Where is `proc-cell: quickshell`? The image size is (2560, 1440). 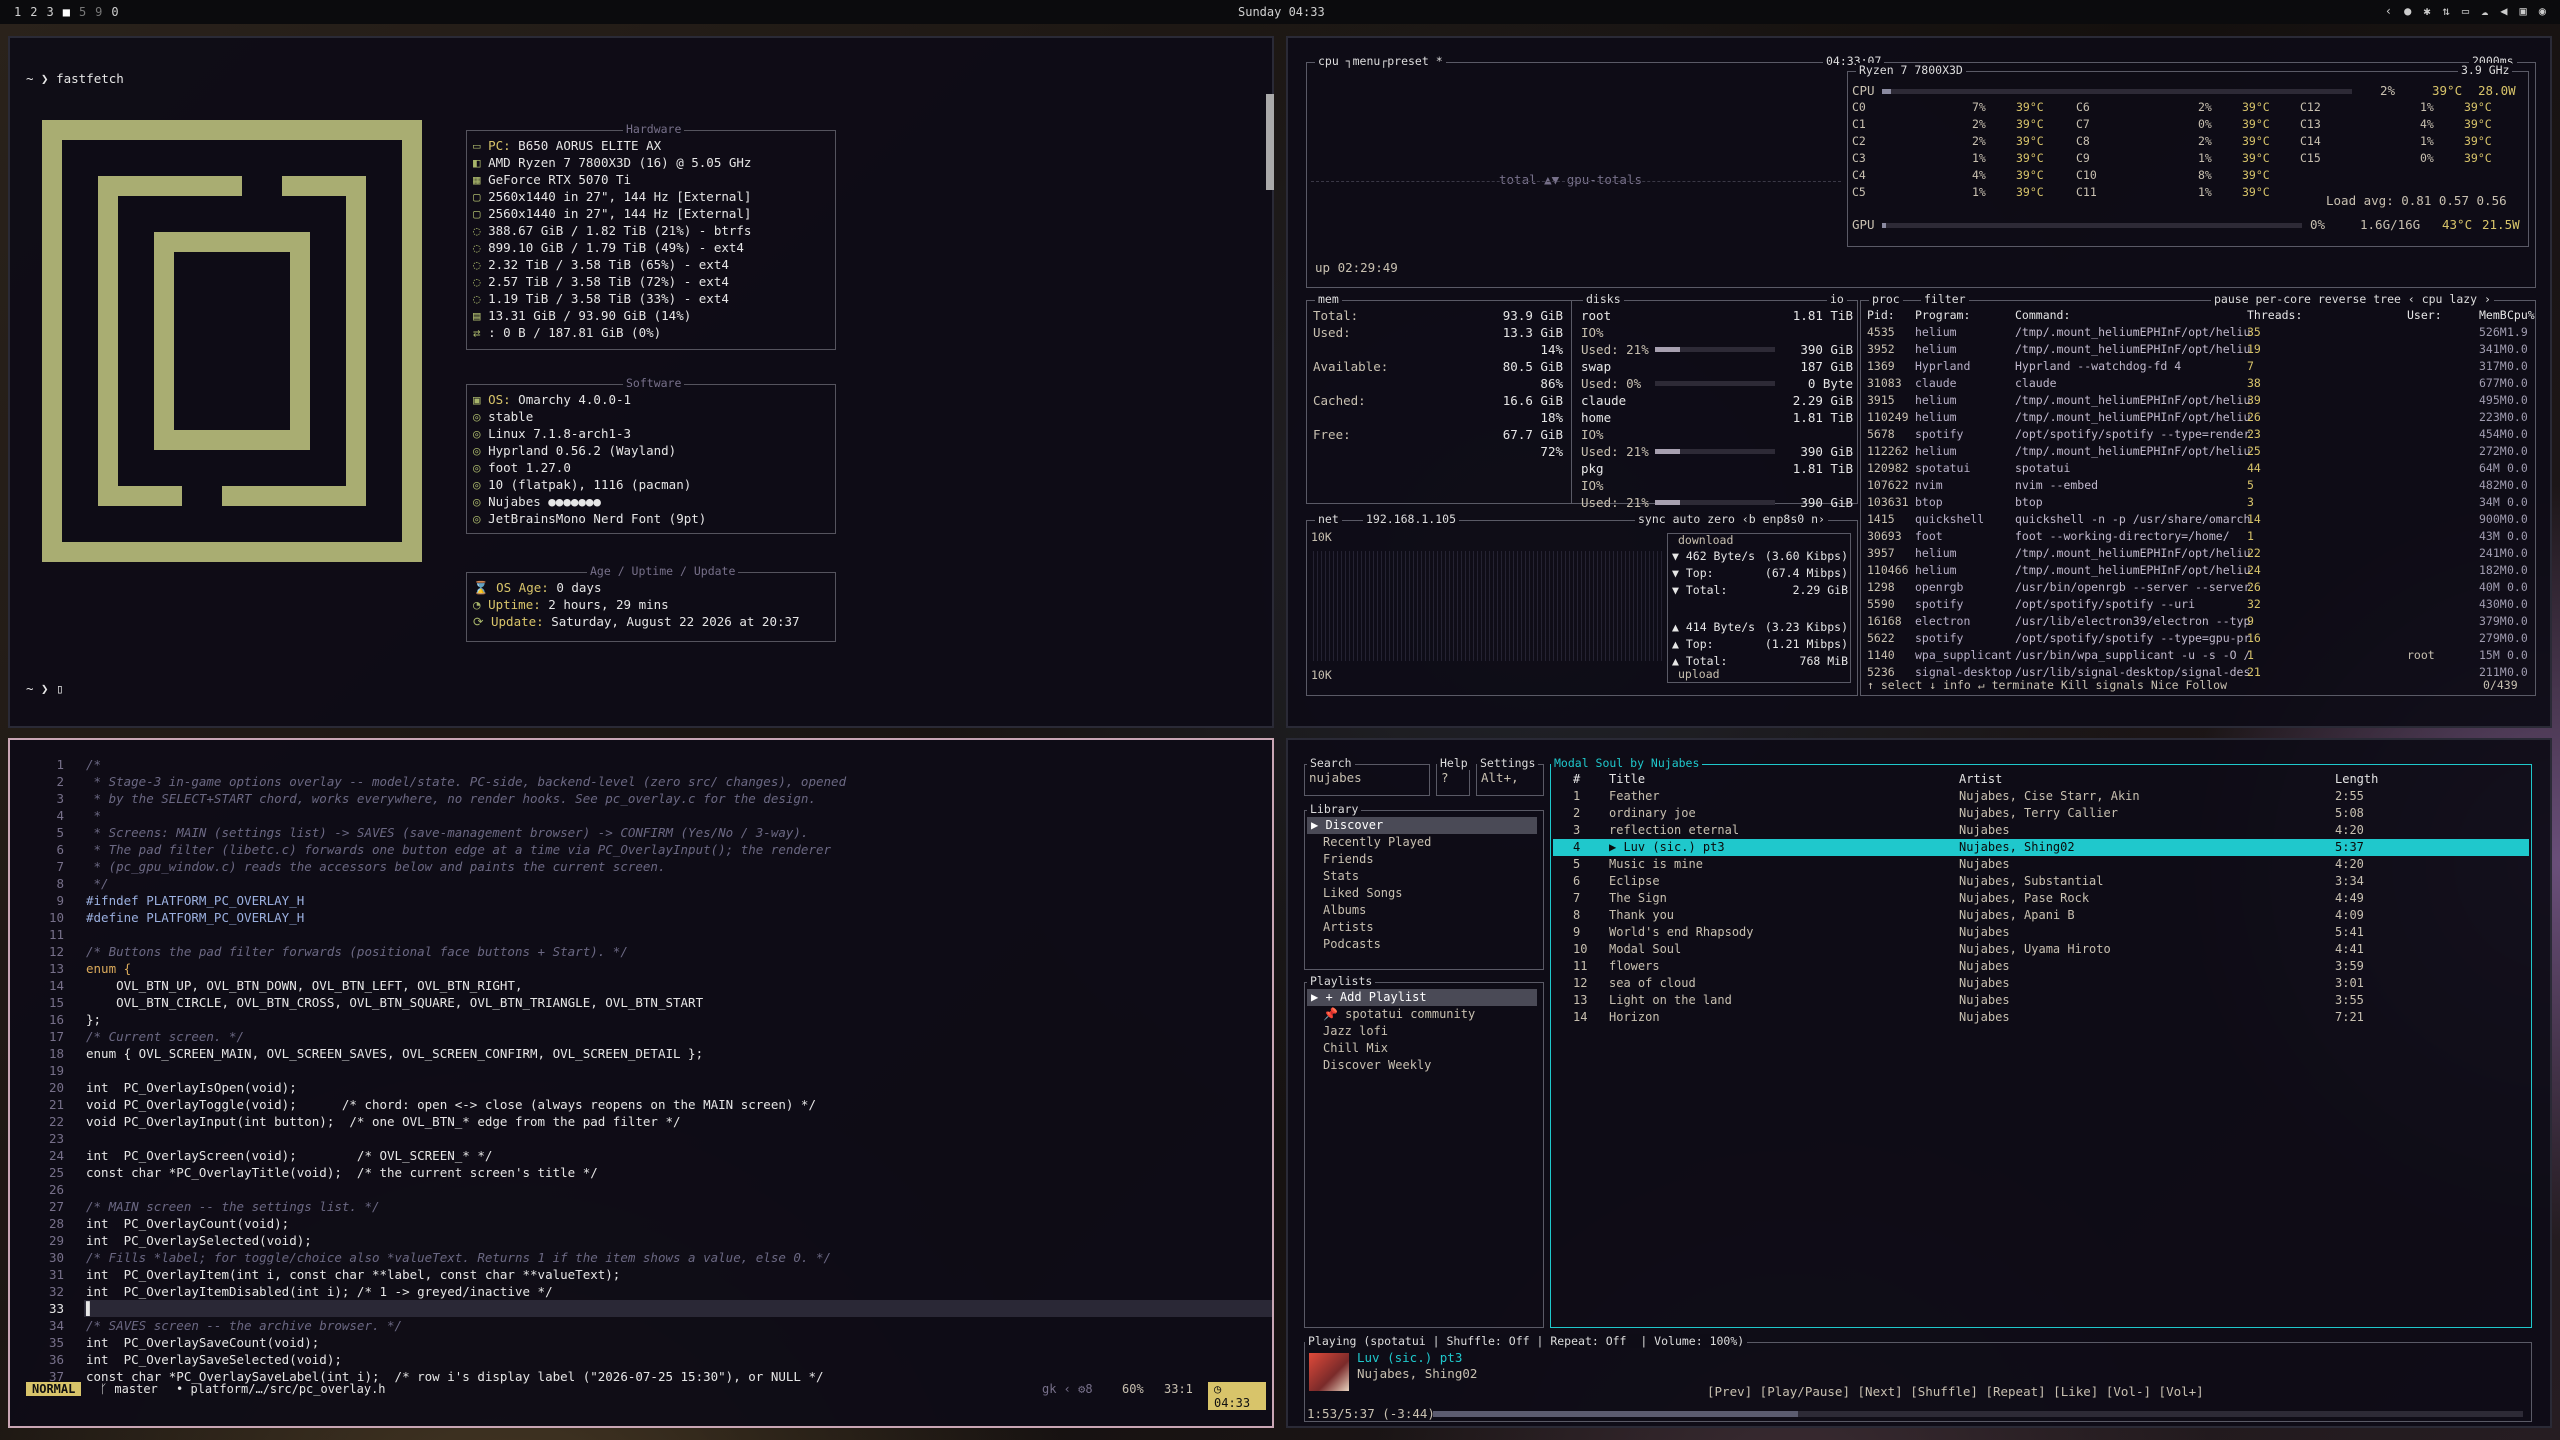 proc-cell: quickshell is located at coordinates (1949, 519).